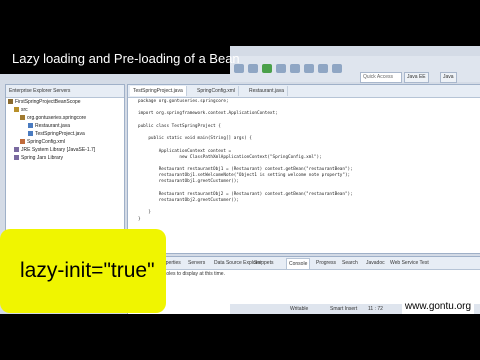 Image resolution: width=480 pixels, height=360 pixels. Describe the element at coordinates (120, 59) in the screenshot. I see `video-title-banner: Lazy loading and Pre-loading of a Bean` at that location.